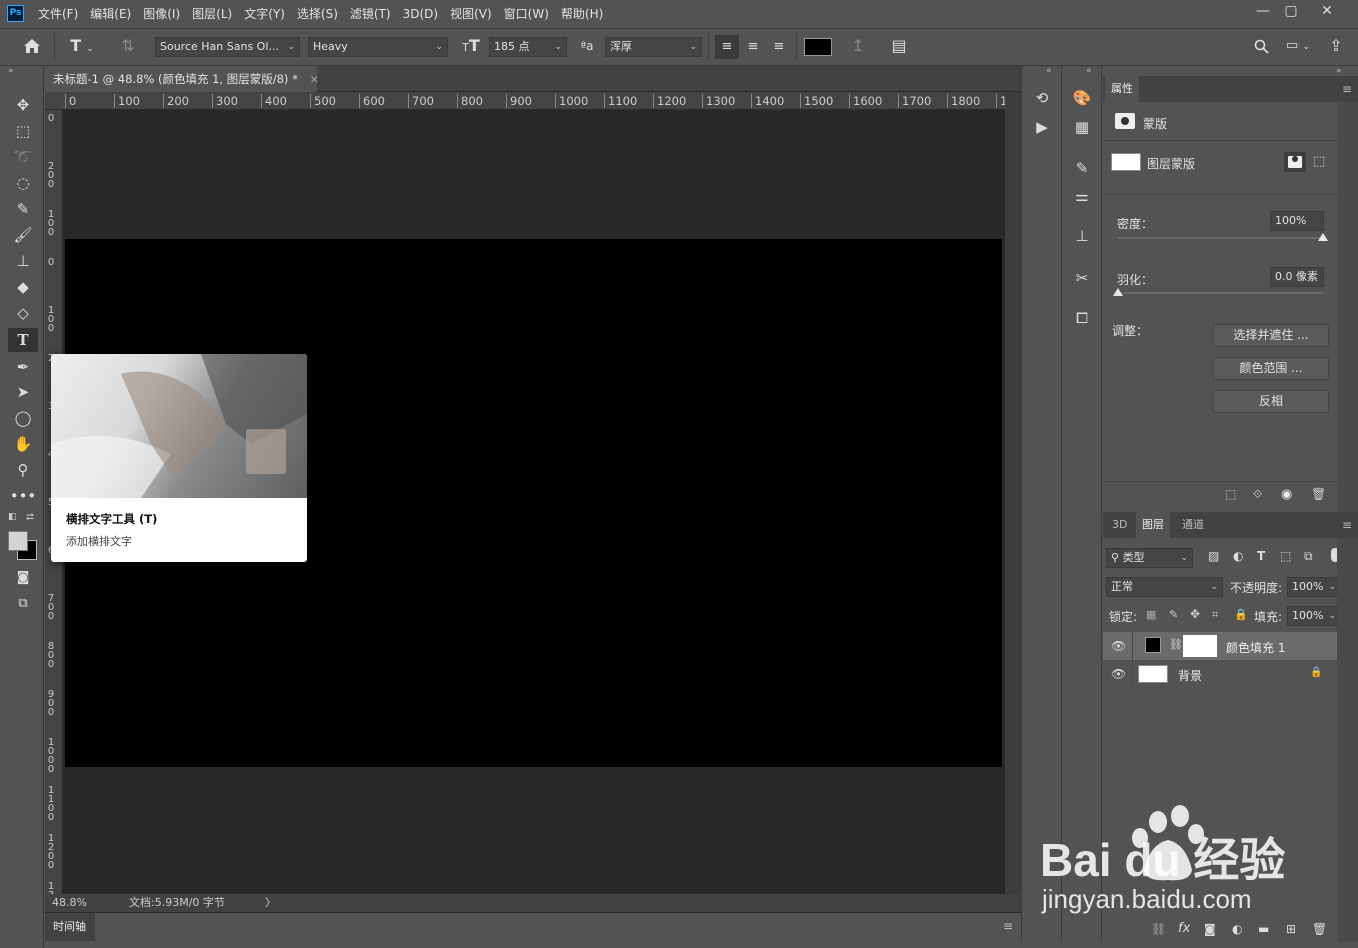 The width and height of the screenshot is (1358, 948). Describe the element at coordinates (1314, 587) in the screenshot. I see `opacity-input: 100% ⌄` at that location.